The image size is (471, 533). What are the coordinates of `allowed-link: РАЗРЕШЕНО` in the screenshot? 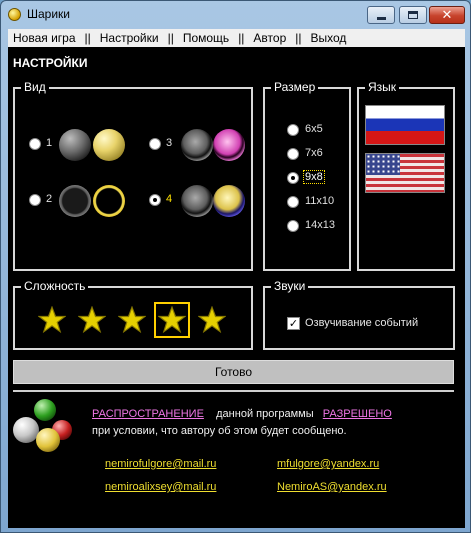 It's located at (357, 414).